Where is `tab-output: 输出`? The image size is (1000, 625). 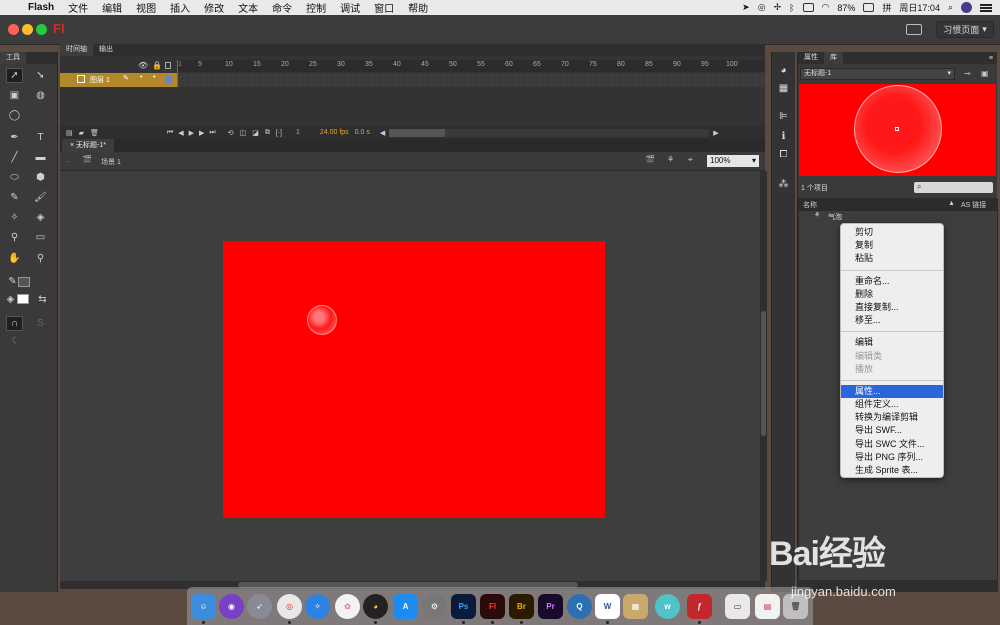 tab-output: 输出 is located at coordinates (106, 50).